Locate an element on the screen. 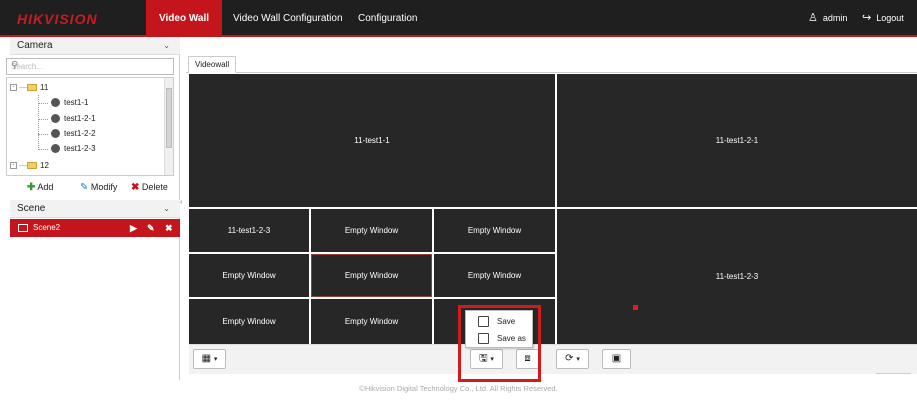  tab-videowall: Videowall is located at coordinates (212, 64).